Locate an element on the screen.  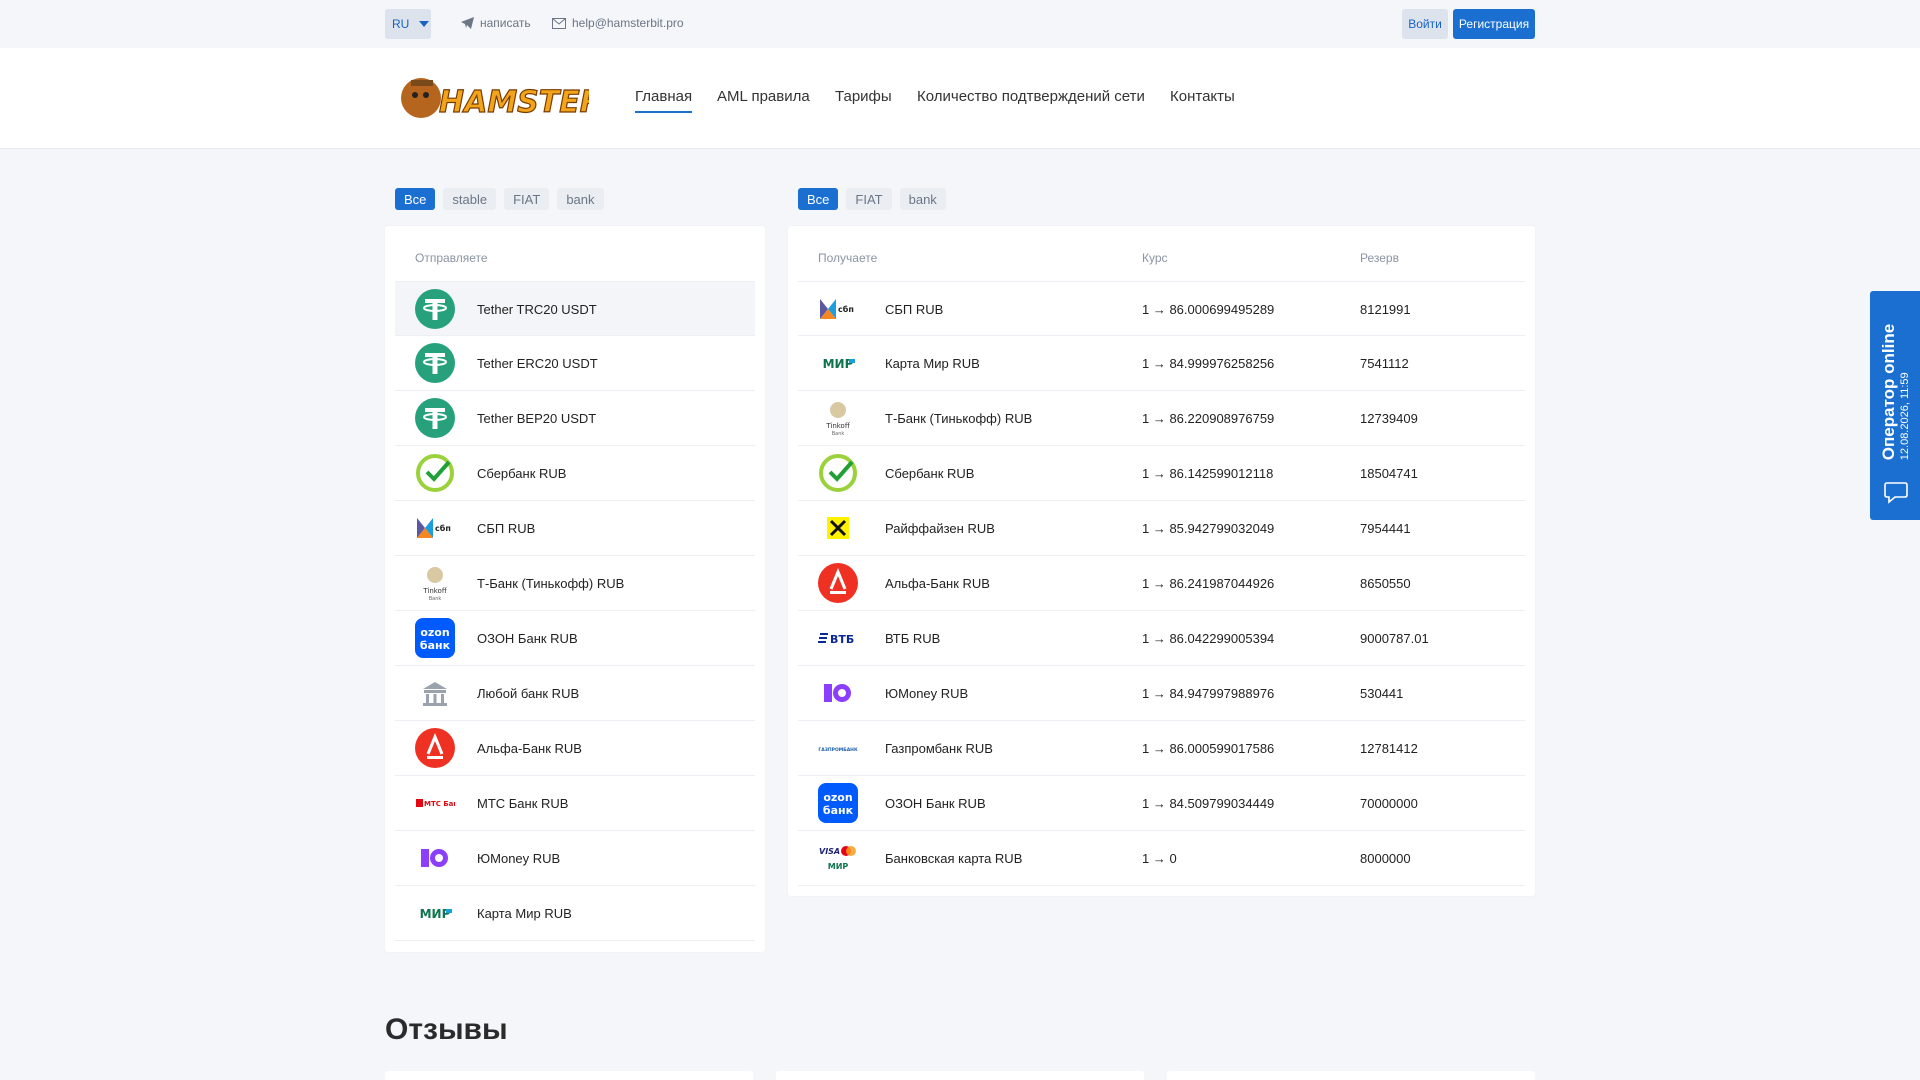
nav-tariffs: Тарифы is located at coordinates (863, 96).